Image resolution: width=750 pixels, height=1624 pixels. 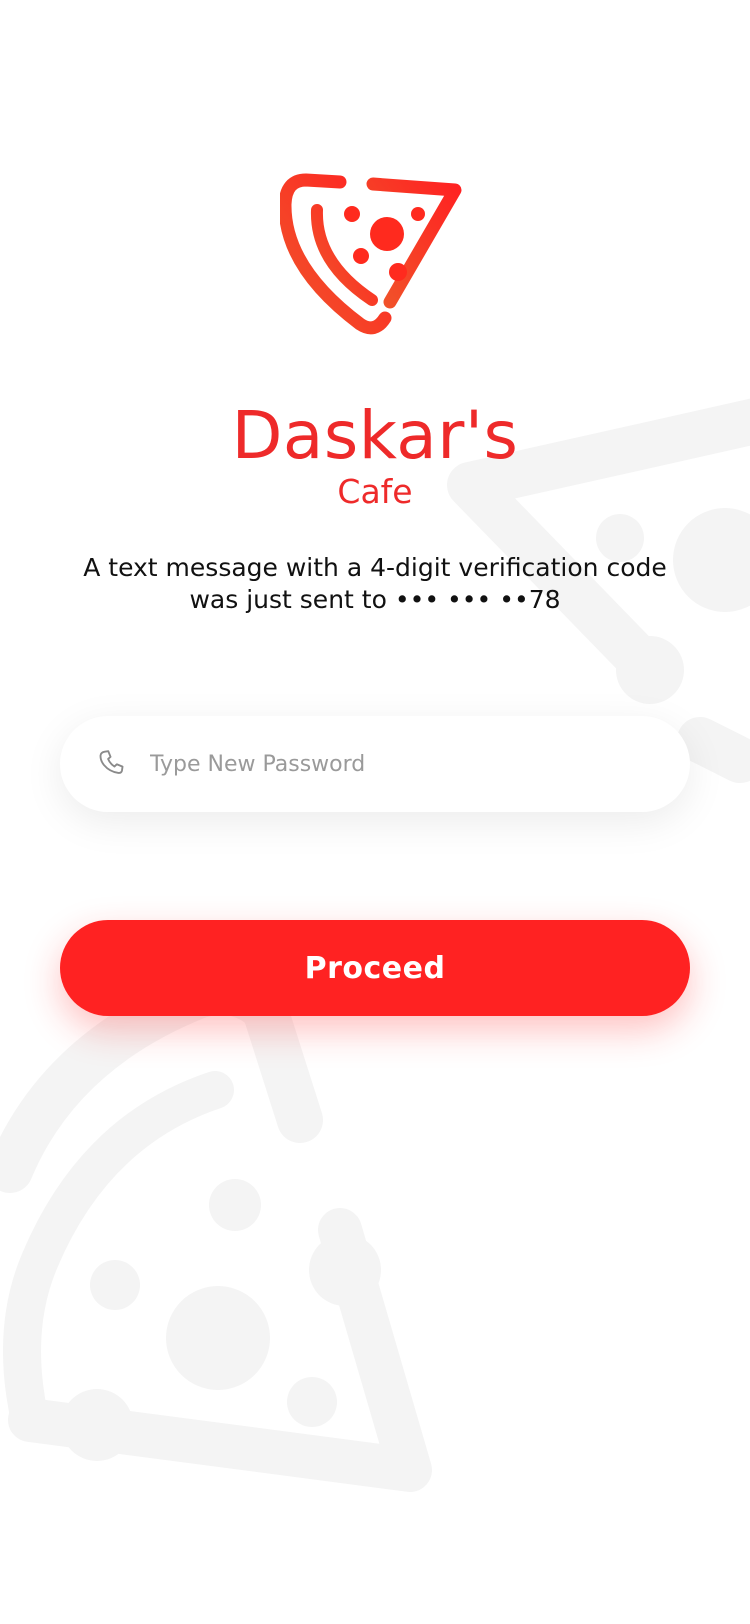 I want to click on proceed-button: Proceed, so click(x=375, y=968).